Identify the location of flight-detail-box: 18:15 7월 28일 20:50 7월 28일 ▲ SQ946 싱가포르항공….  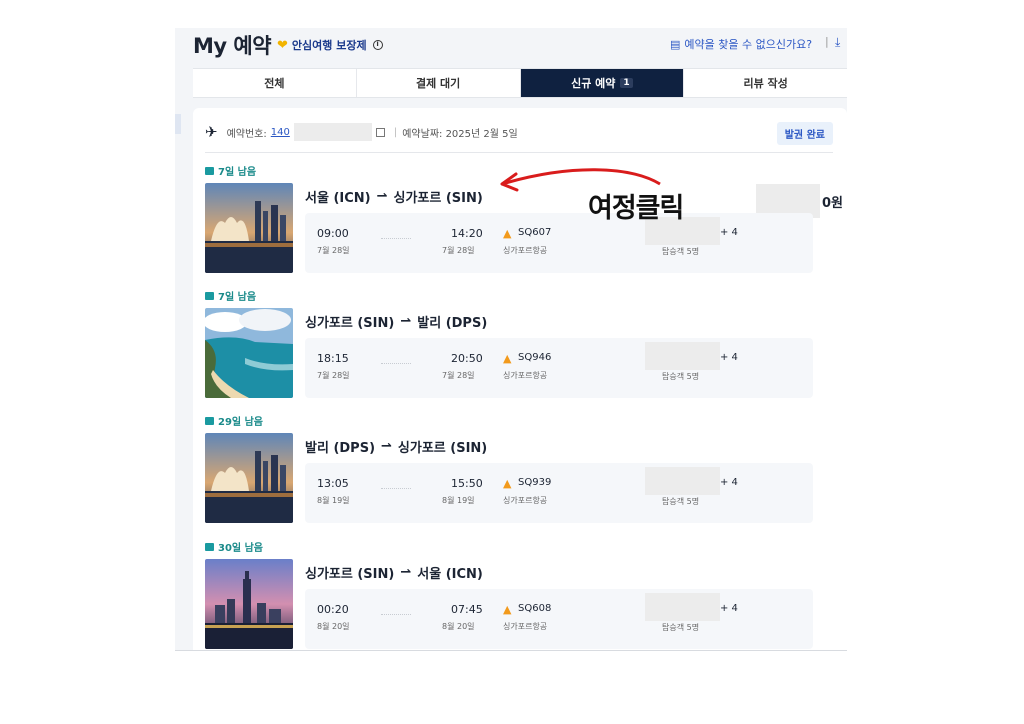
(559, 368).